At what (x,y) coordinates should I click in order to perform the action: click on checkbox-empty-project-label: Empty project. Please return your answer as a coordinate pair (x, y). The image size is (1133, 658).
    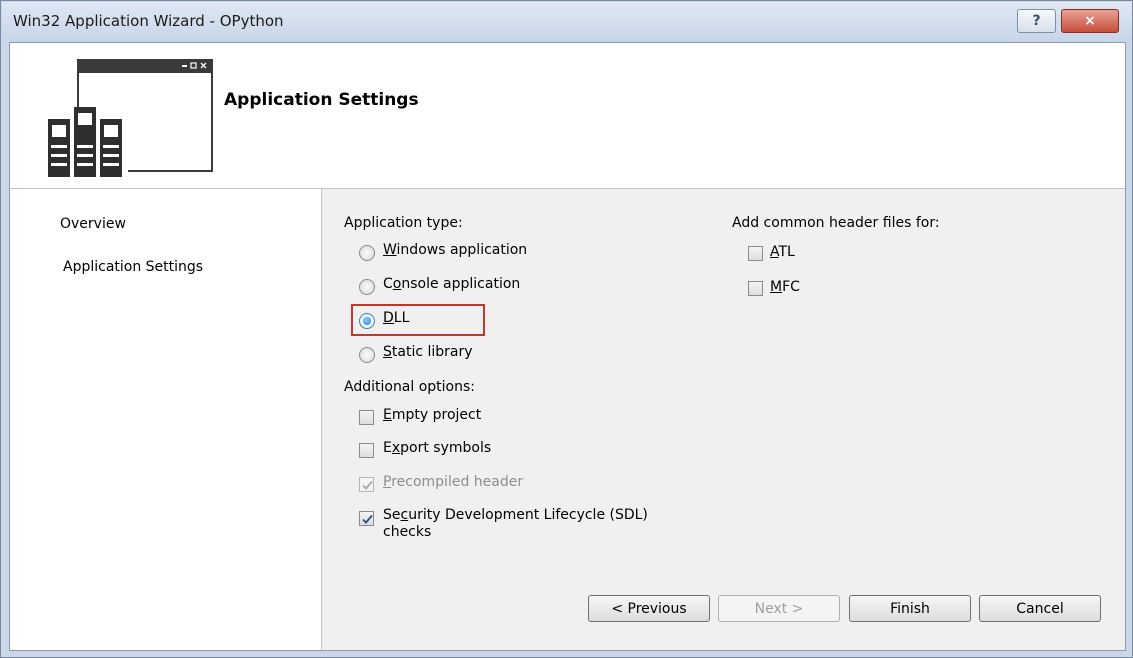
    Looking at the image, I should click on (432, 415).